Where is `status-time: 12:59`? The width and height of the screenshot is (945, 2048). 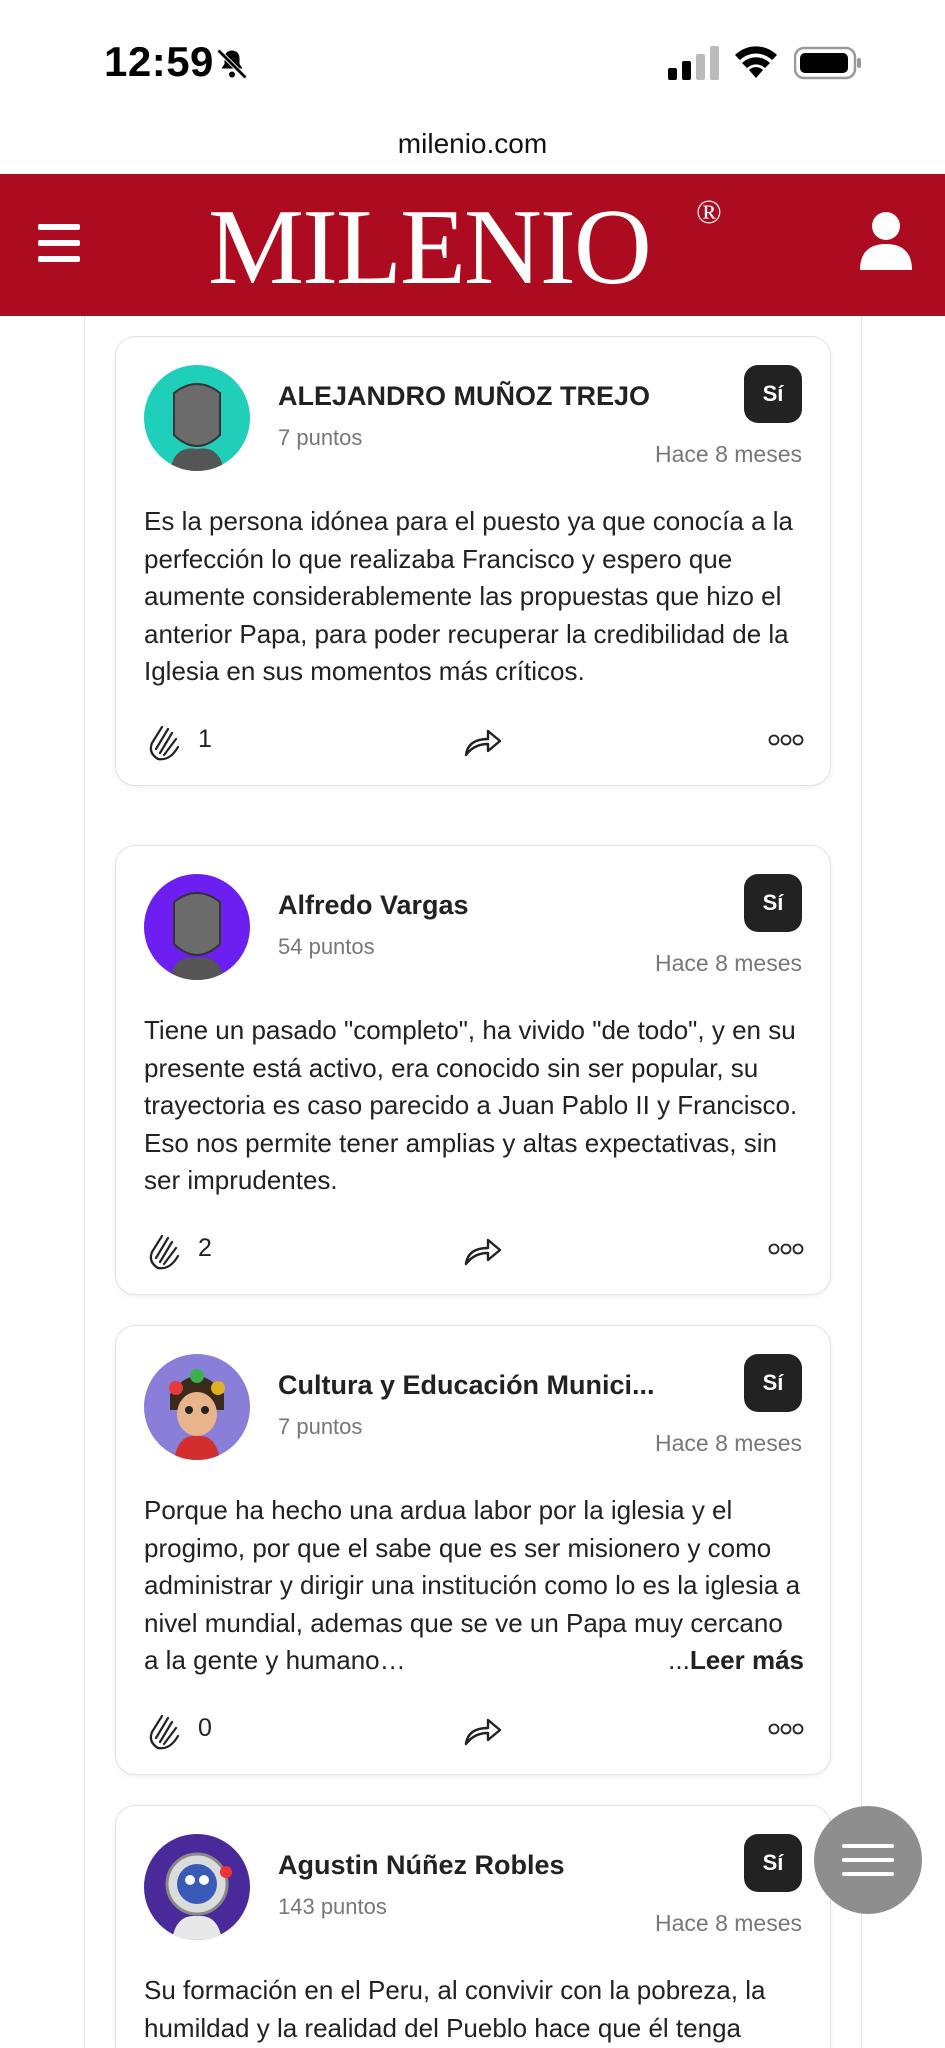 status-time: 12:59 is located at coordinates (159, 61).